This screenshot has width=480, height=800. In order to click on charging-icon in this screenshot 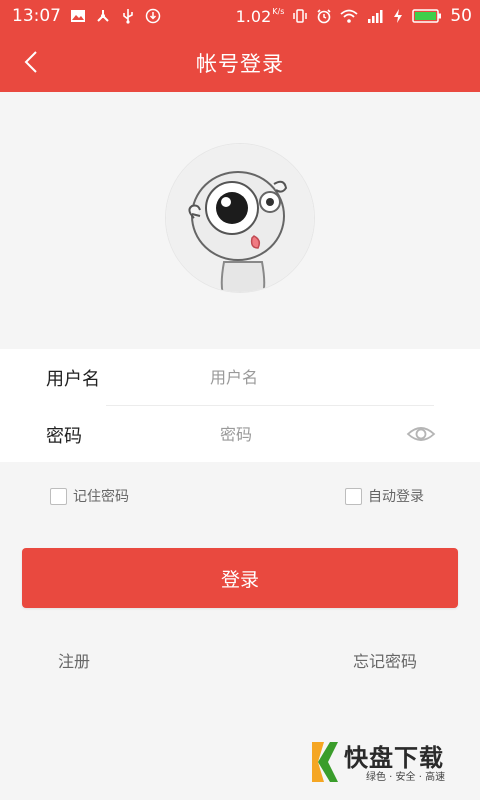, I will do `click(398, 16)`.